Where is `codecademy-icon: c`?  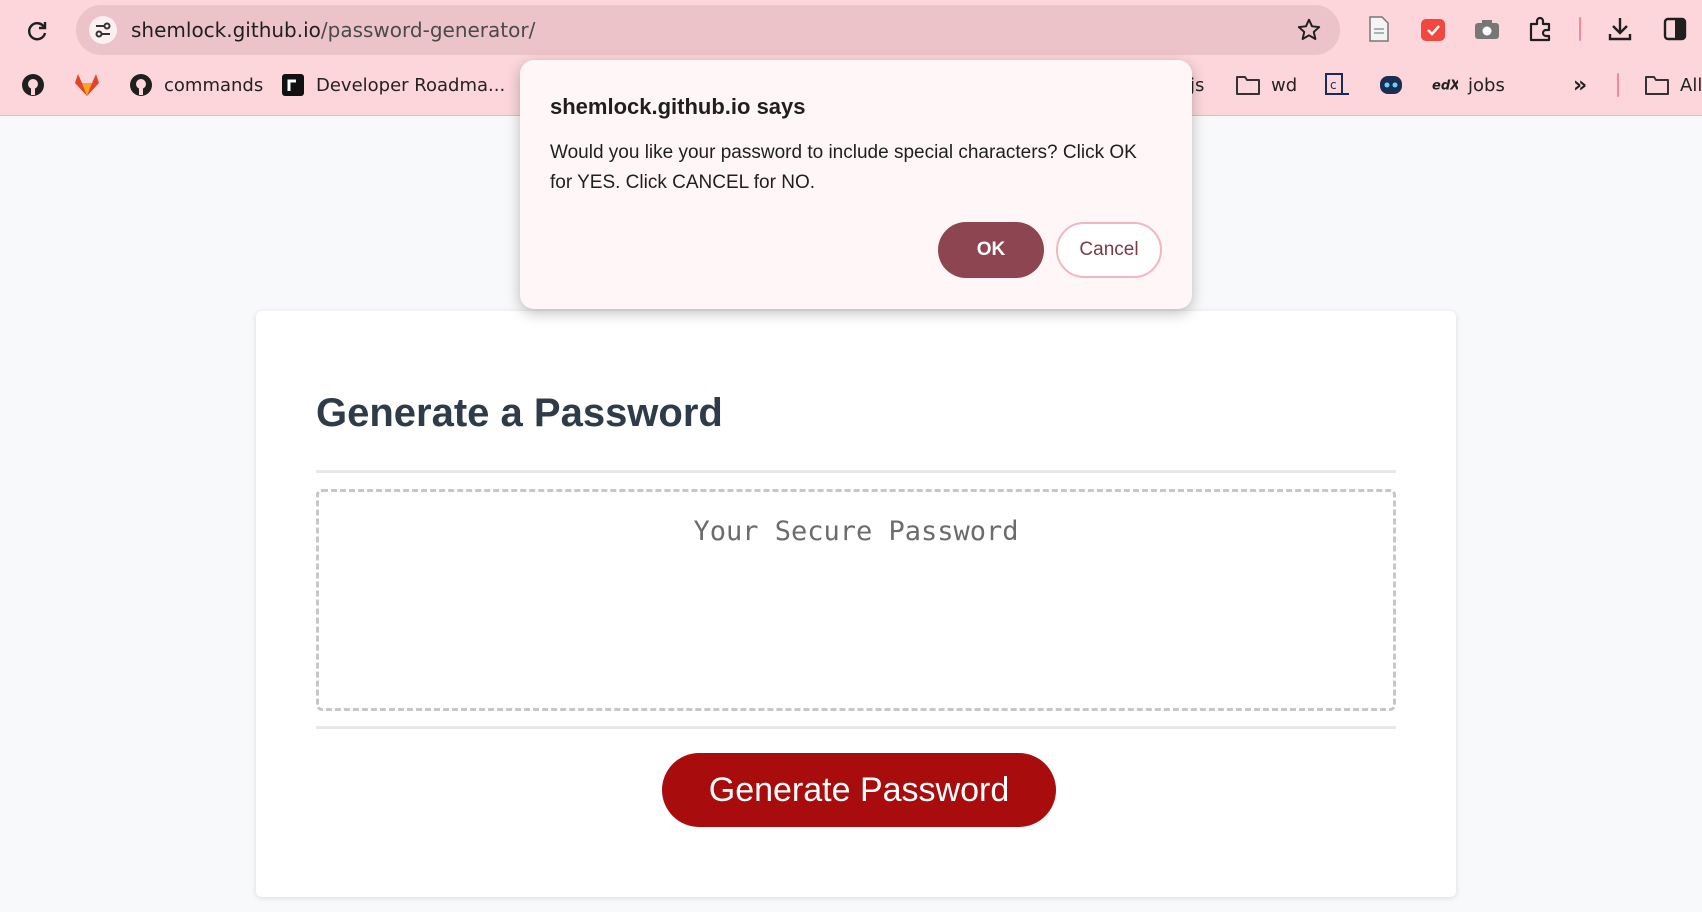
codecademy-icon: c is located at coordinates (1337, 85).